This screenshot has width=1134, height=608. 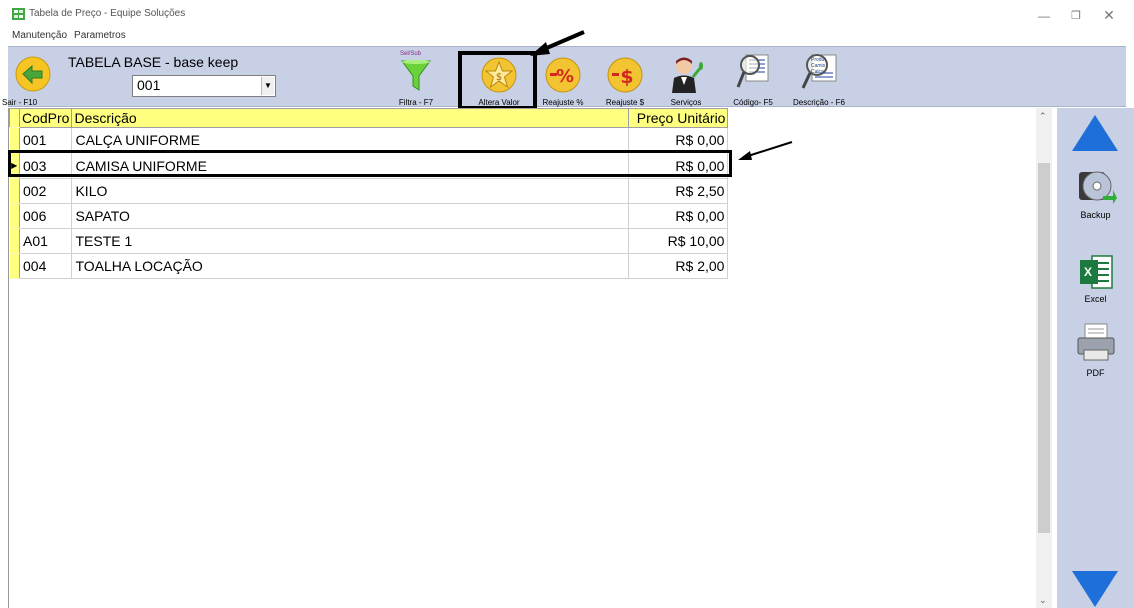 I want to click on table-row: 002 KILO R$ 2,50, so click(x=369, y=191).